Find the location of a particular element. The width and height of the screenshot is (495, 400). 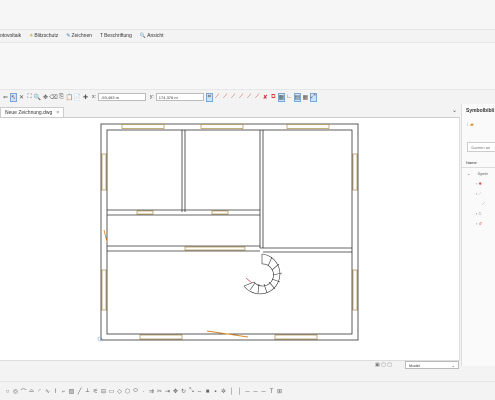

circle-tool-icon: ○ is located at coordinates (7, 392).